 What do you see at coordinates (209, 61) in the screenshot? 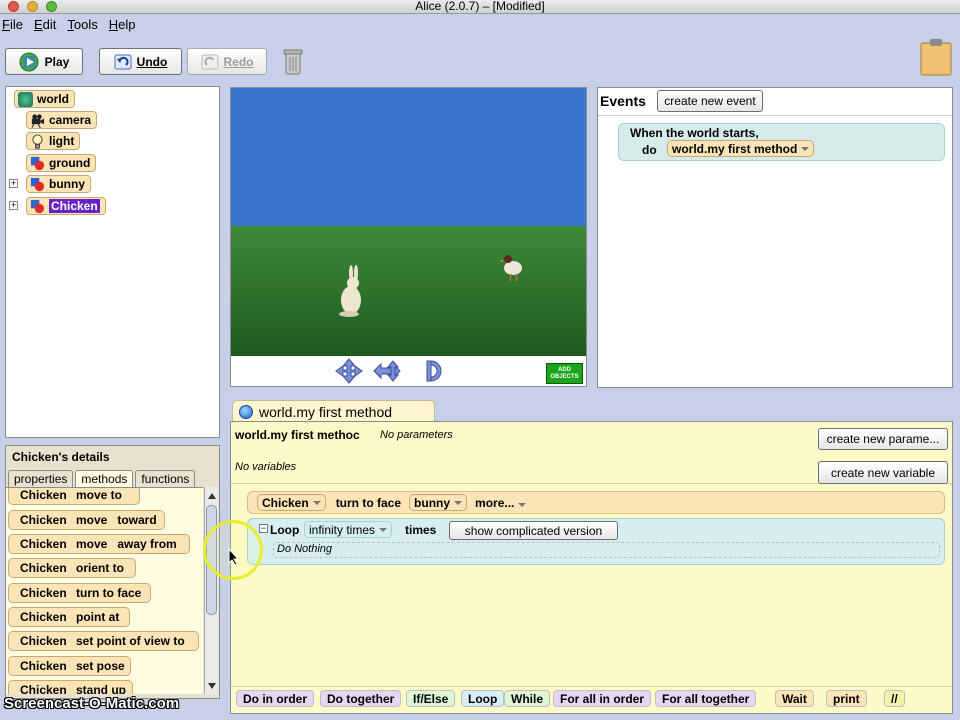
I see `redo-icon` at bounding box center [209, 61].